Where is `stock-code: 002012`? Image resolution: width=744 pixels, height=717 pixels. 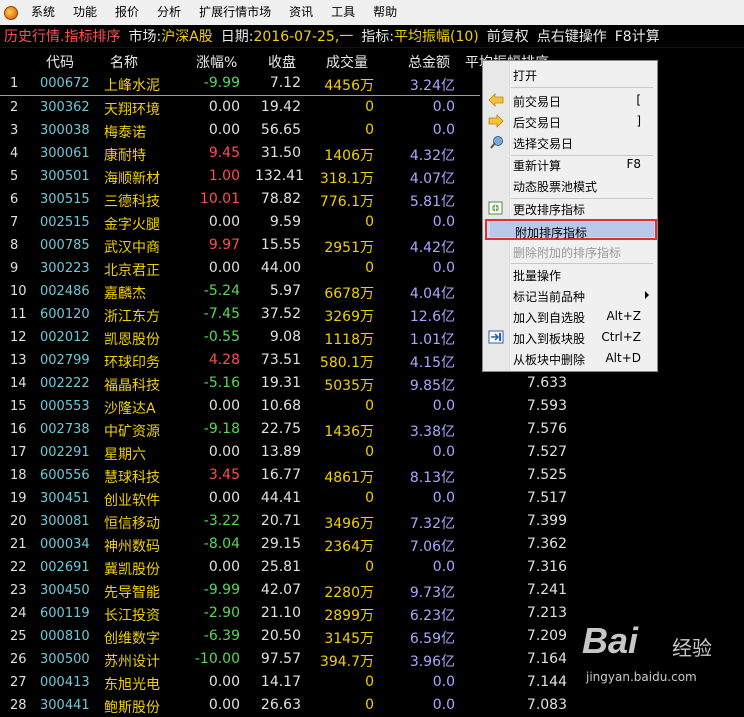
stock-code: 002012 is located at coordinates (65, 337).